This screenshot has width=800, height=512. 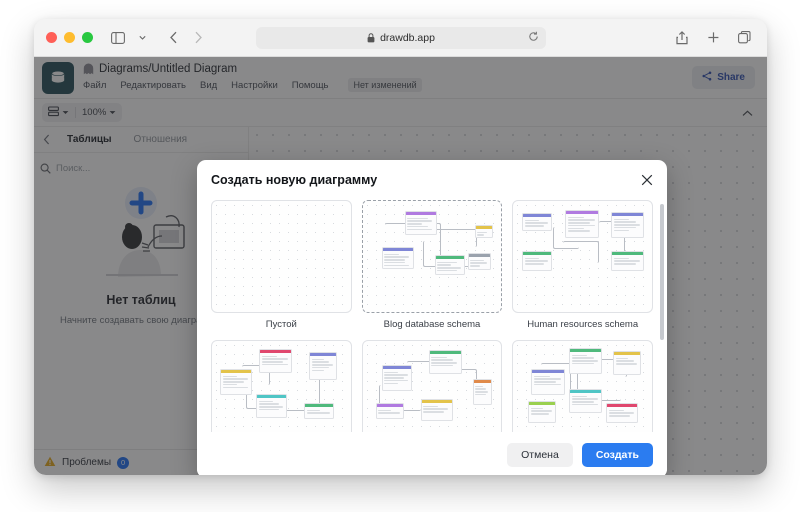 I want to click on minimize-window-button, so click(x=69, y=37).